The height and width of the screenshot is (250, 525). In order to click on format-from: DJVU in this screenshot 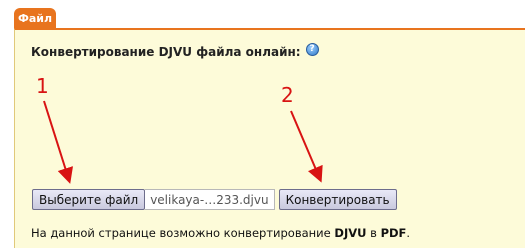, I will do `click(350, 233)`.